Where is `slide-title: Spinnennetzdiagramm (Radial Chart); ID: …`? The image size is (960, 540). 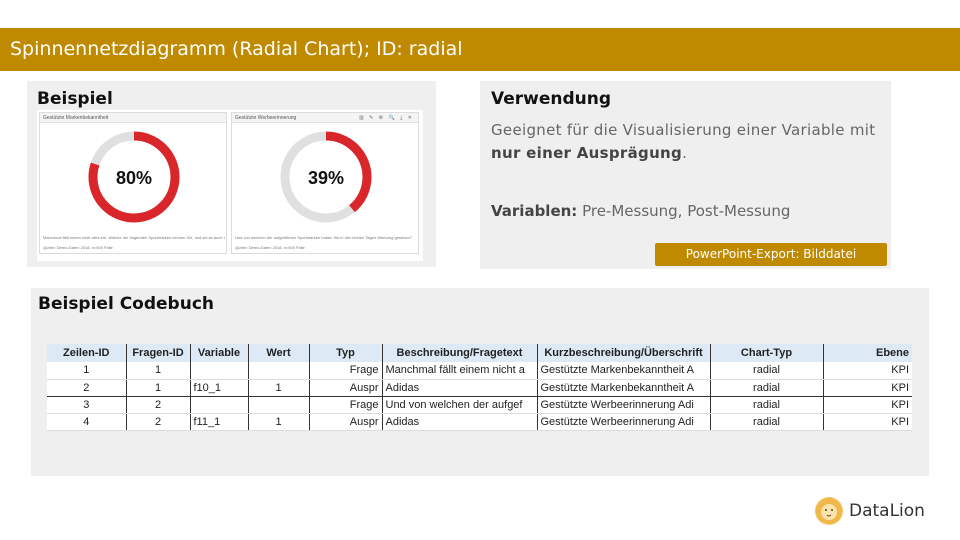
slide-title: Spinnennetzdiagramm (Radial Chart); ID: … is located at coordinates (480, 49).